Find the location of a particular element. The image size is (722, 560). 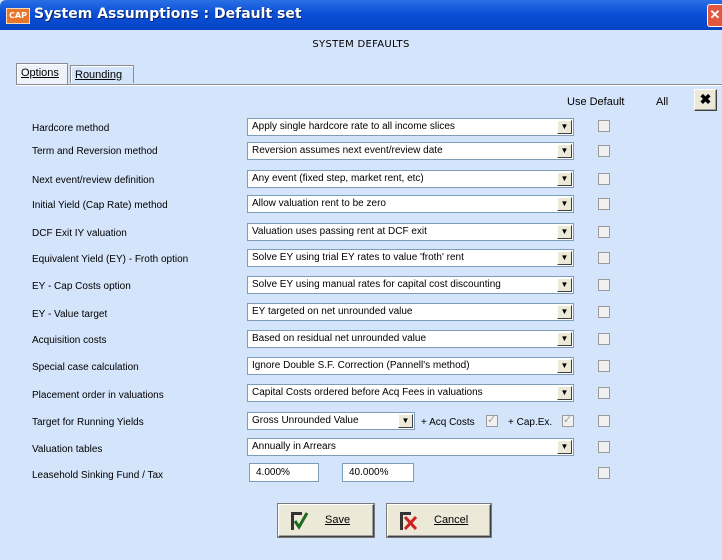

tab-rounding: Rounding is located at coordinates (102, 74).